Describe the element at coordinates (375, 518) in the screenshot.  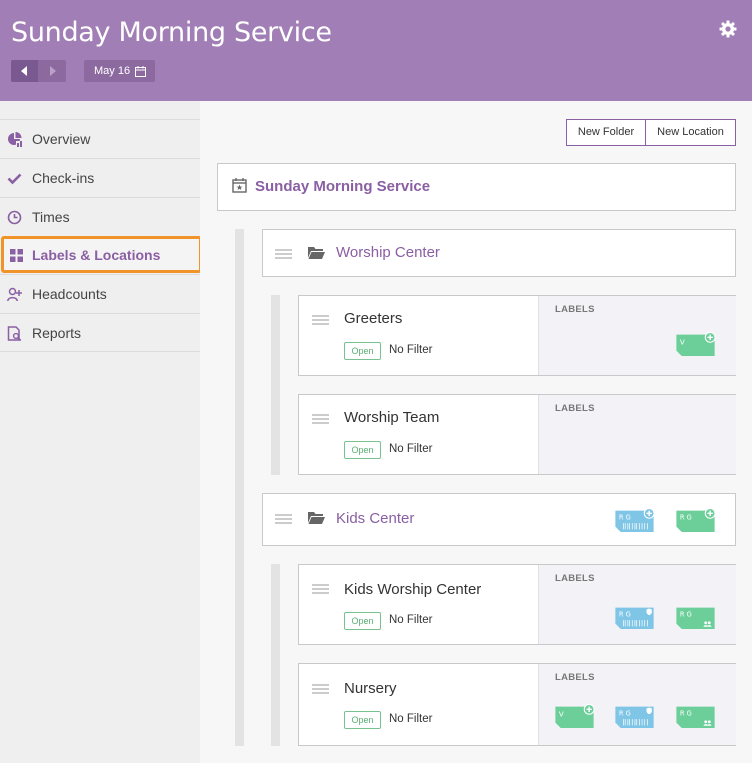
I see `folder-name: Kids Center` at that location.